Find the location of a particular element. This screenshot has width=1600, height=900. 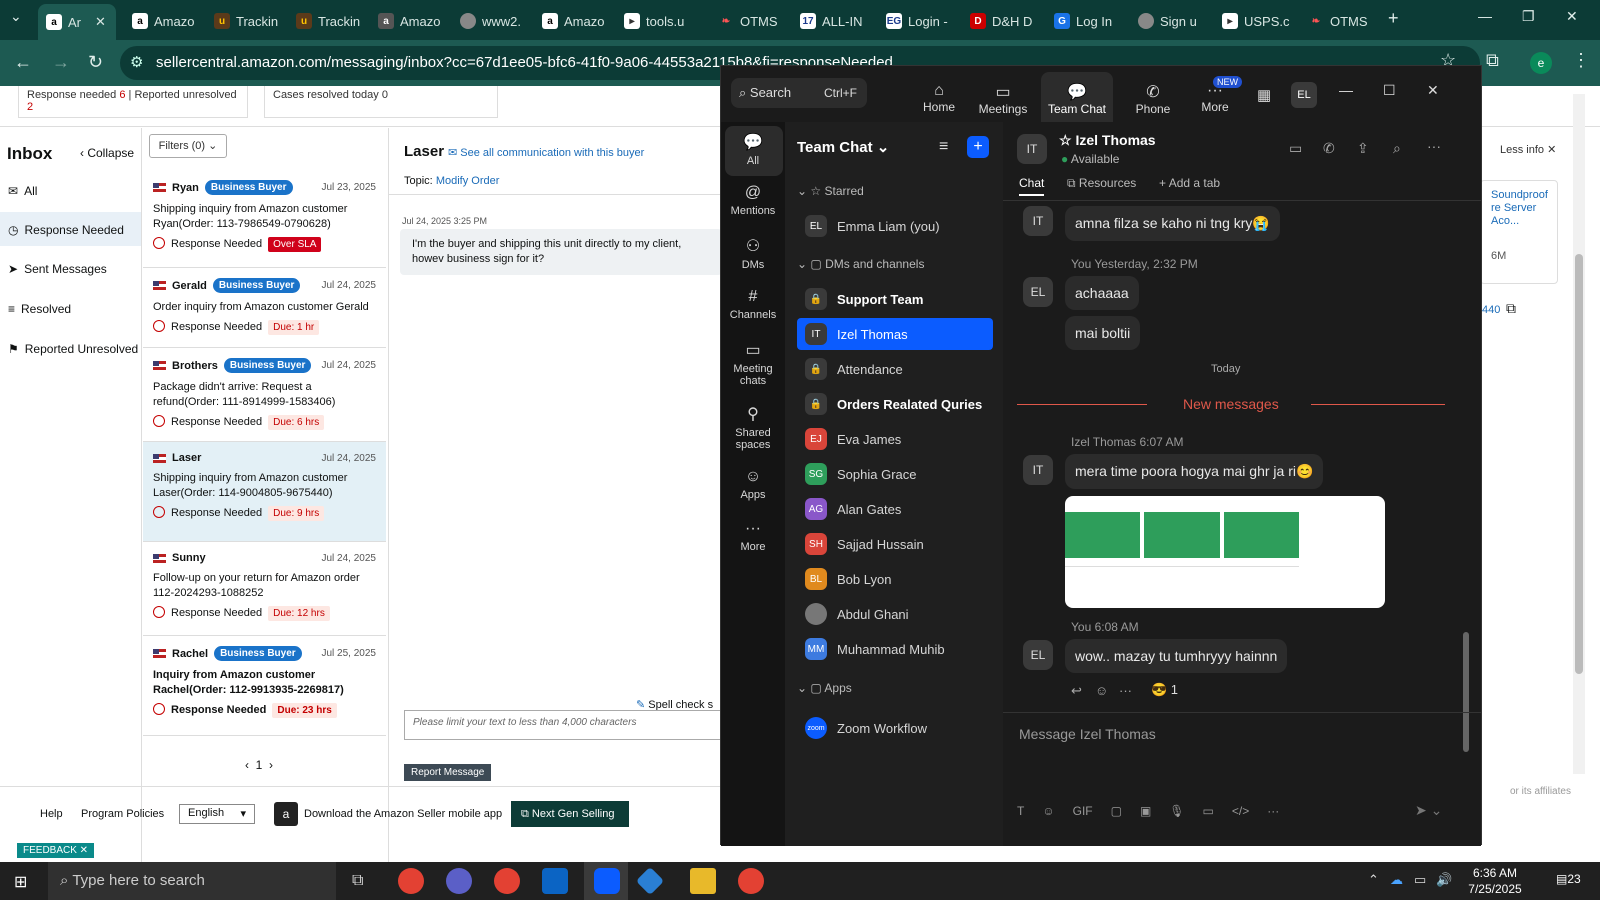

contact-item: 🔒 Orders Realated Quries is located at coordinates (895, 404).